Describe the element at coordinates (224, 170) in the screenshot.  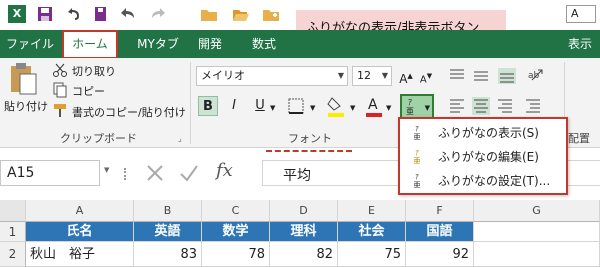
I see `insert-function-icon: fx` at that location.